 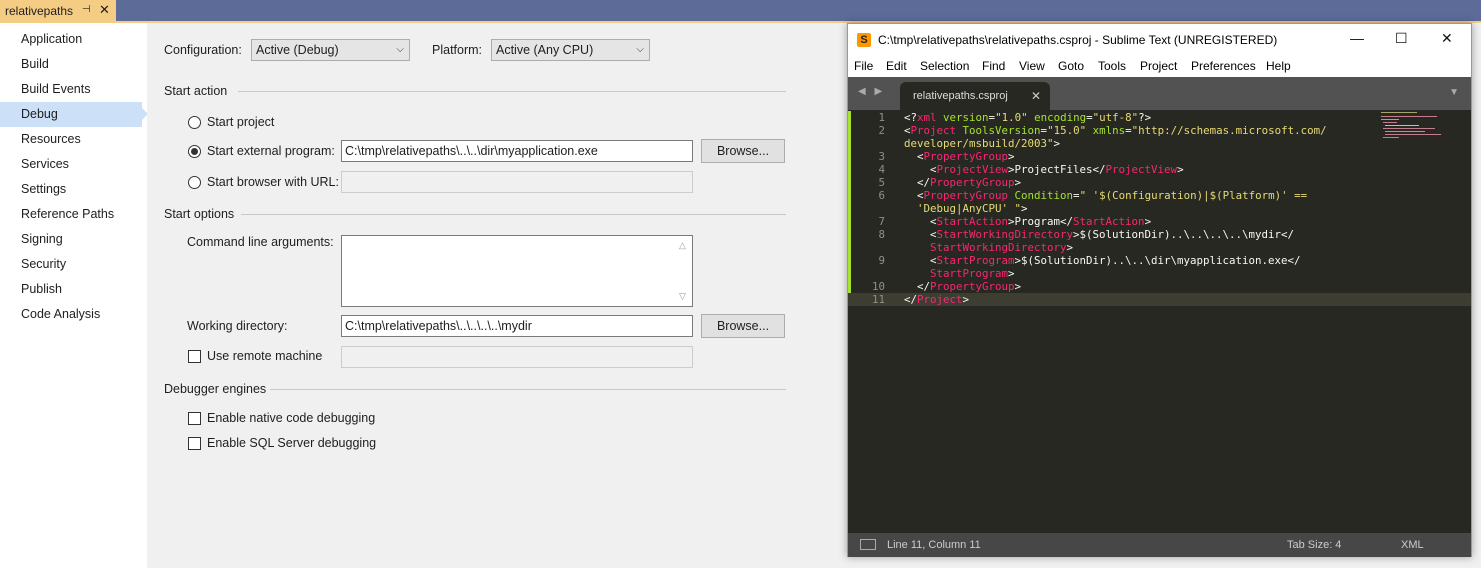 I want to click on editor-scrollbar, so click(x=1466, y=321).